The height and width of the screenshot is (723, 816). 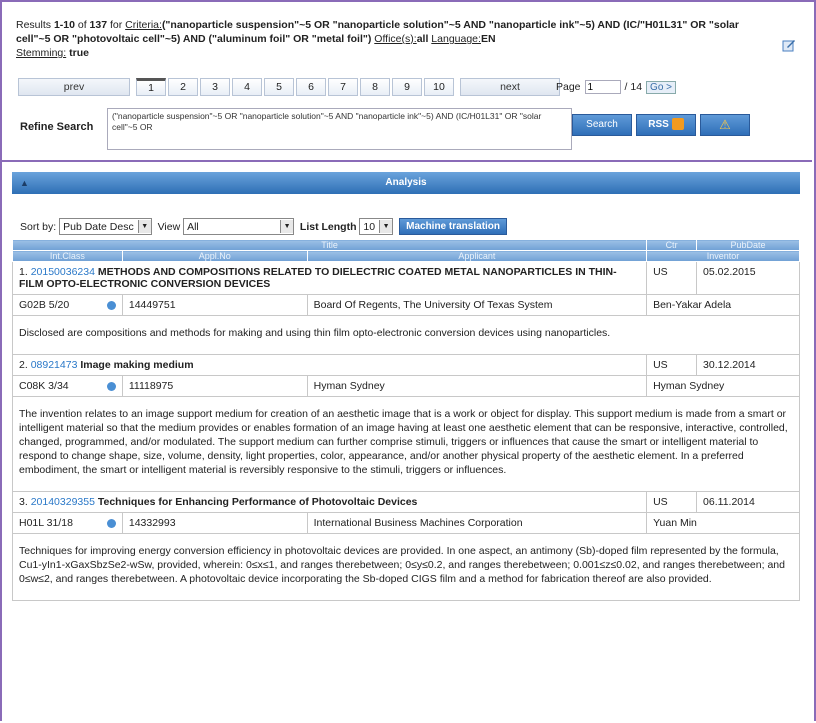 I want to click on page-5-link: 5, so click(x=279, y=87).